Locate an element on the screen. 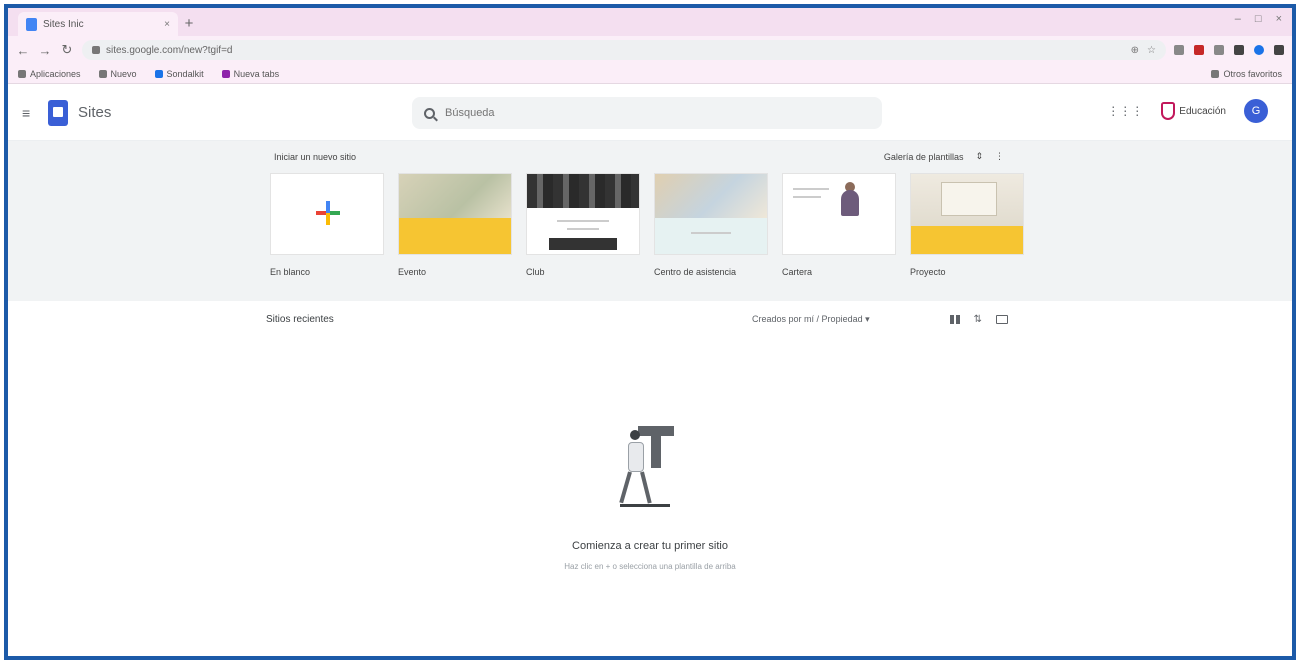  other-bookmarks-label: Otros favoritos is located at coordinates (1252, 73).